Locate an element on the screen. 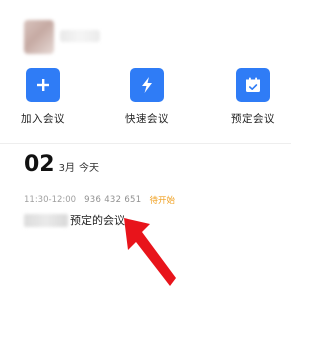 The width and height of the screenshot is (320, 345). meeting-id: 936 432 651 is located at coordinates (113, 200).